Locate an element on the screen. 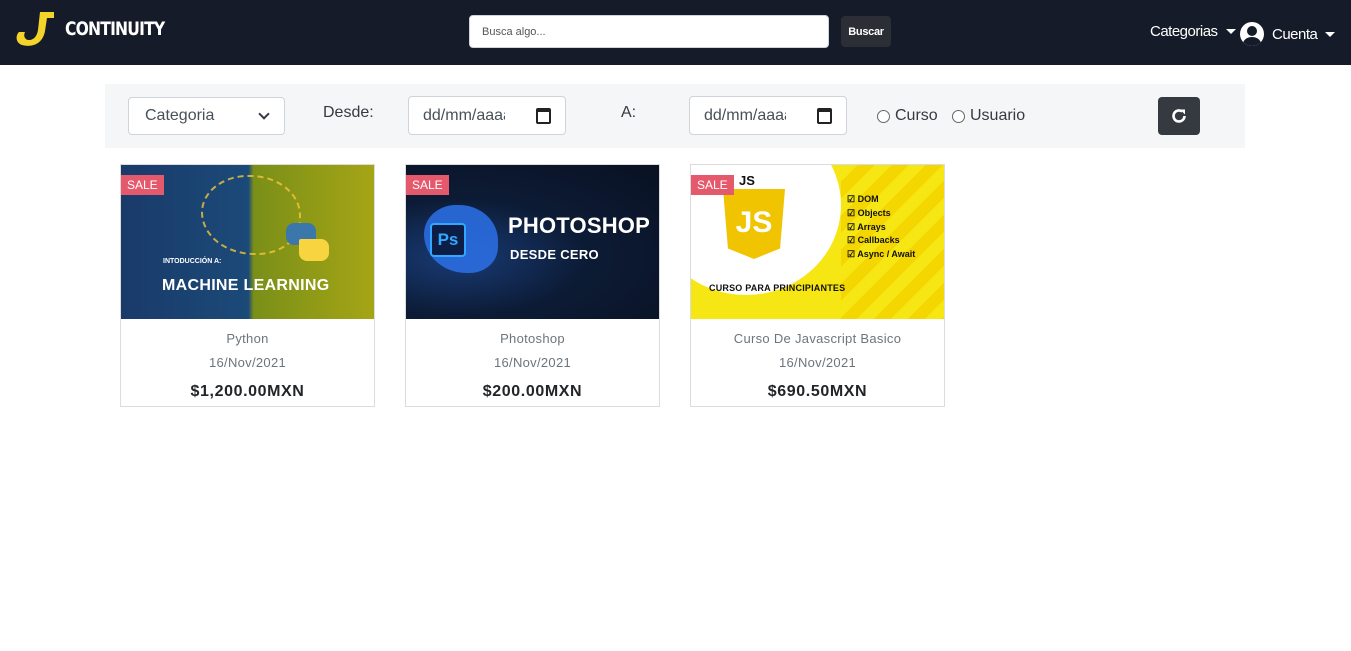  topic-item: Callbacks is located at coordinates (881, 241).